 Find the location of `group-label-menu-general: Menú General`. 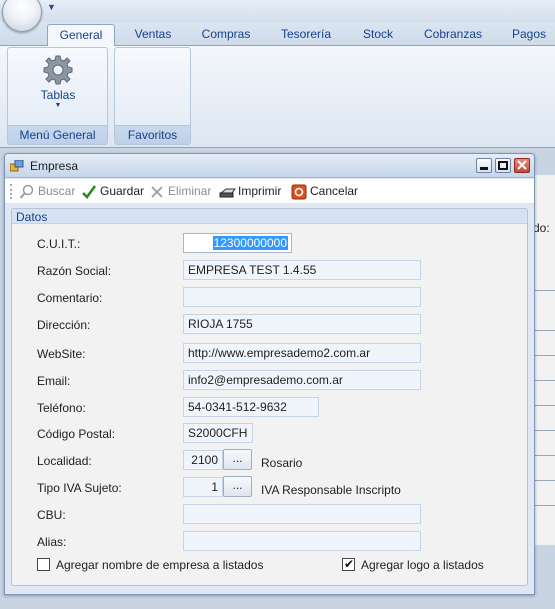

group-label-menu-general: Menú General is located at coordinates (57, 134).